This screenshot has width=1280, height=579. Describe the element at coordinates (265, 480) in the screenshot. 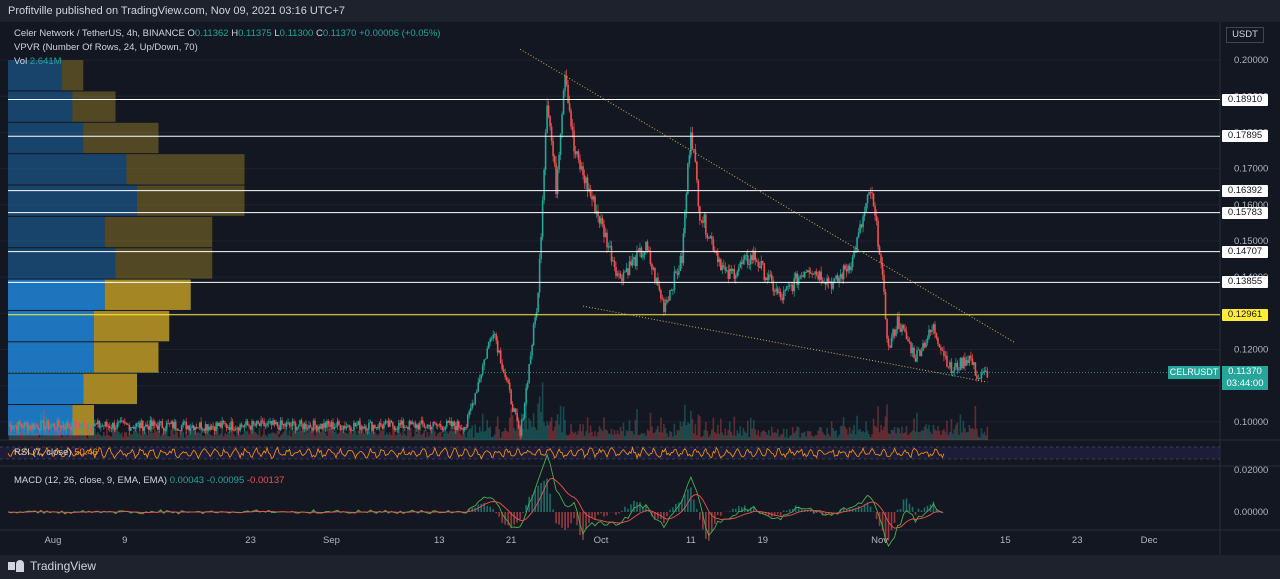

I see `macd-signal-value: -0.00137` at that location.